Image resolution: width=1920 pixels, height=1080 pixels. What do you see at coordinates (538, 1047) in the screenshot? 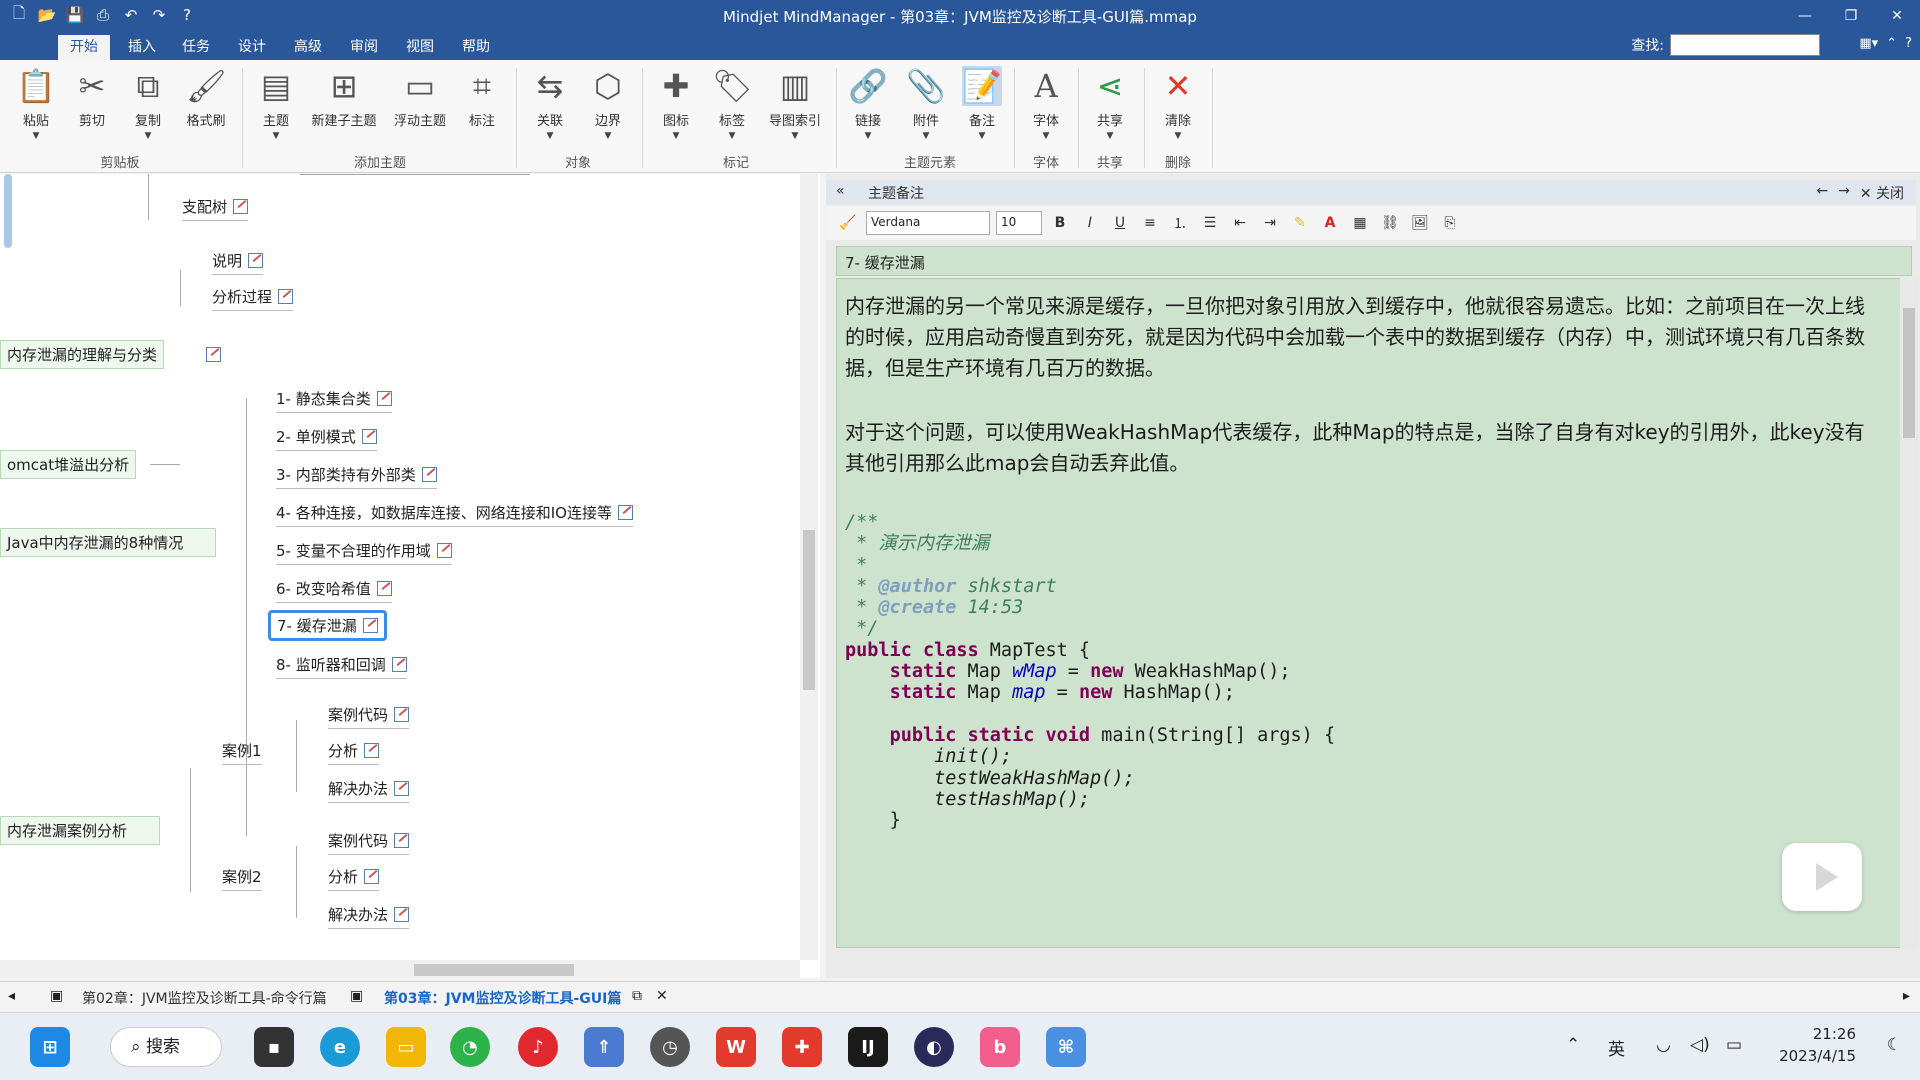
I see `music-app-icon: ♪` at bounding box center [538, 1047].